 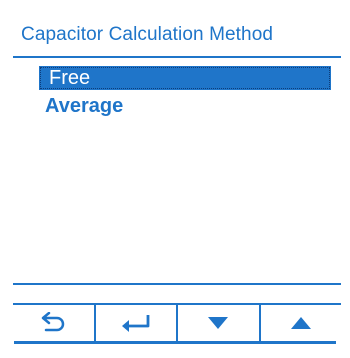 What do you see at coordinates (177, 294) in the screenshot?
I see `status-bar` at bounding box center [177, 294].